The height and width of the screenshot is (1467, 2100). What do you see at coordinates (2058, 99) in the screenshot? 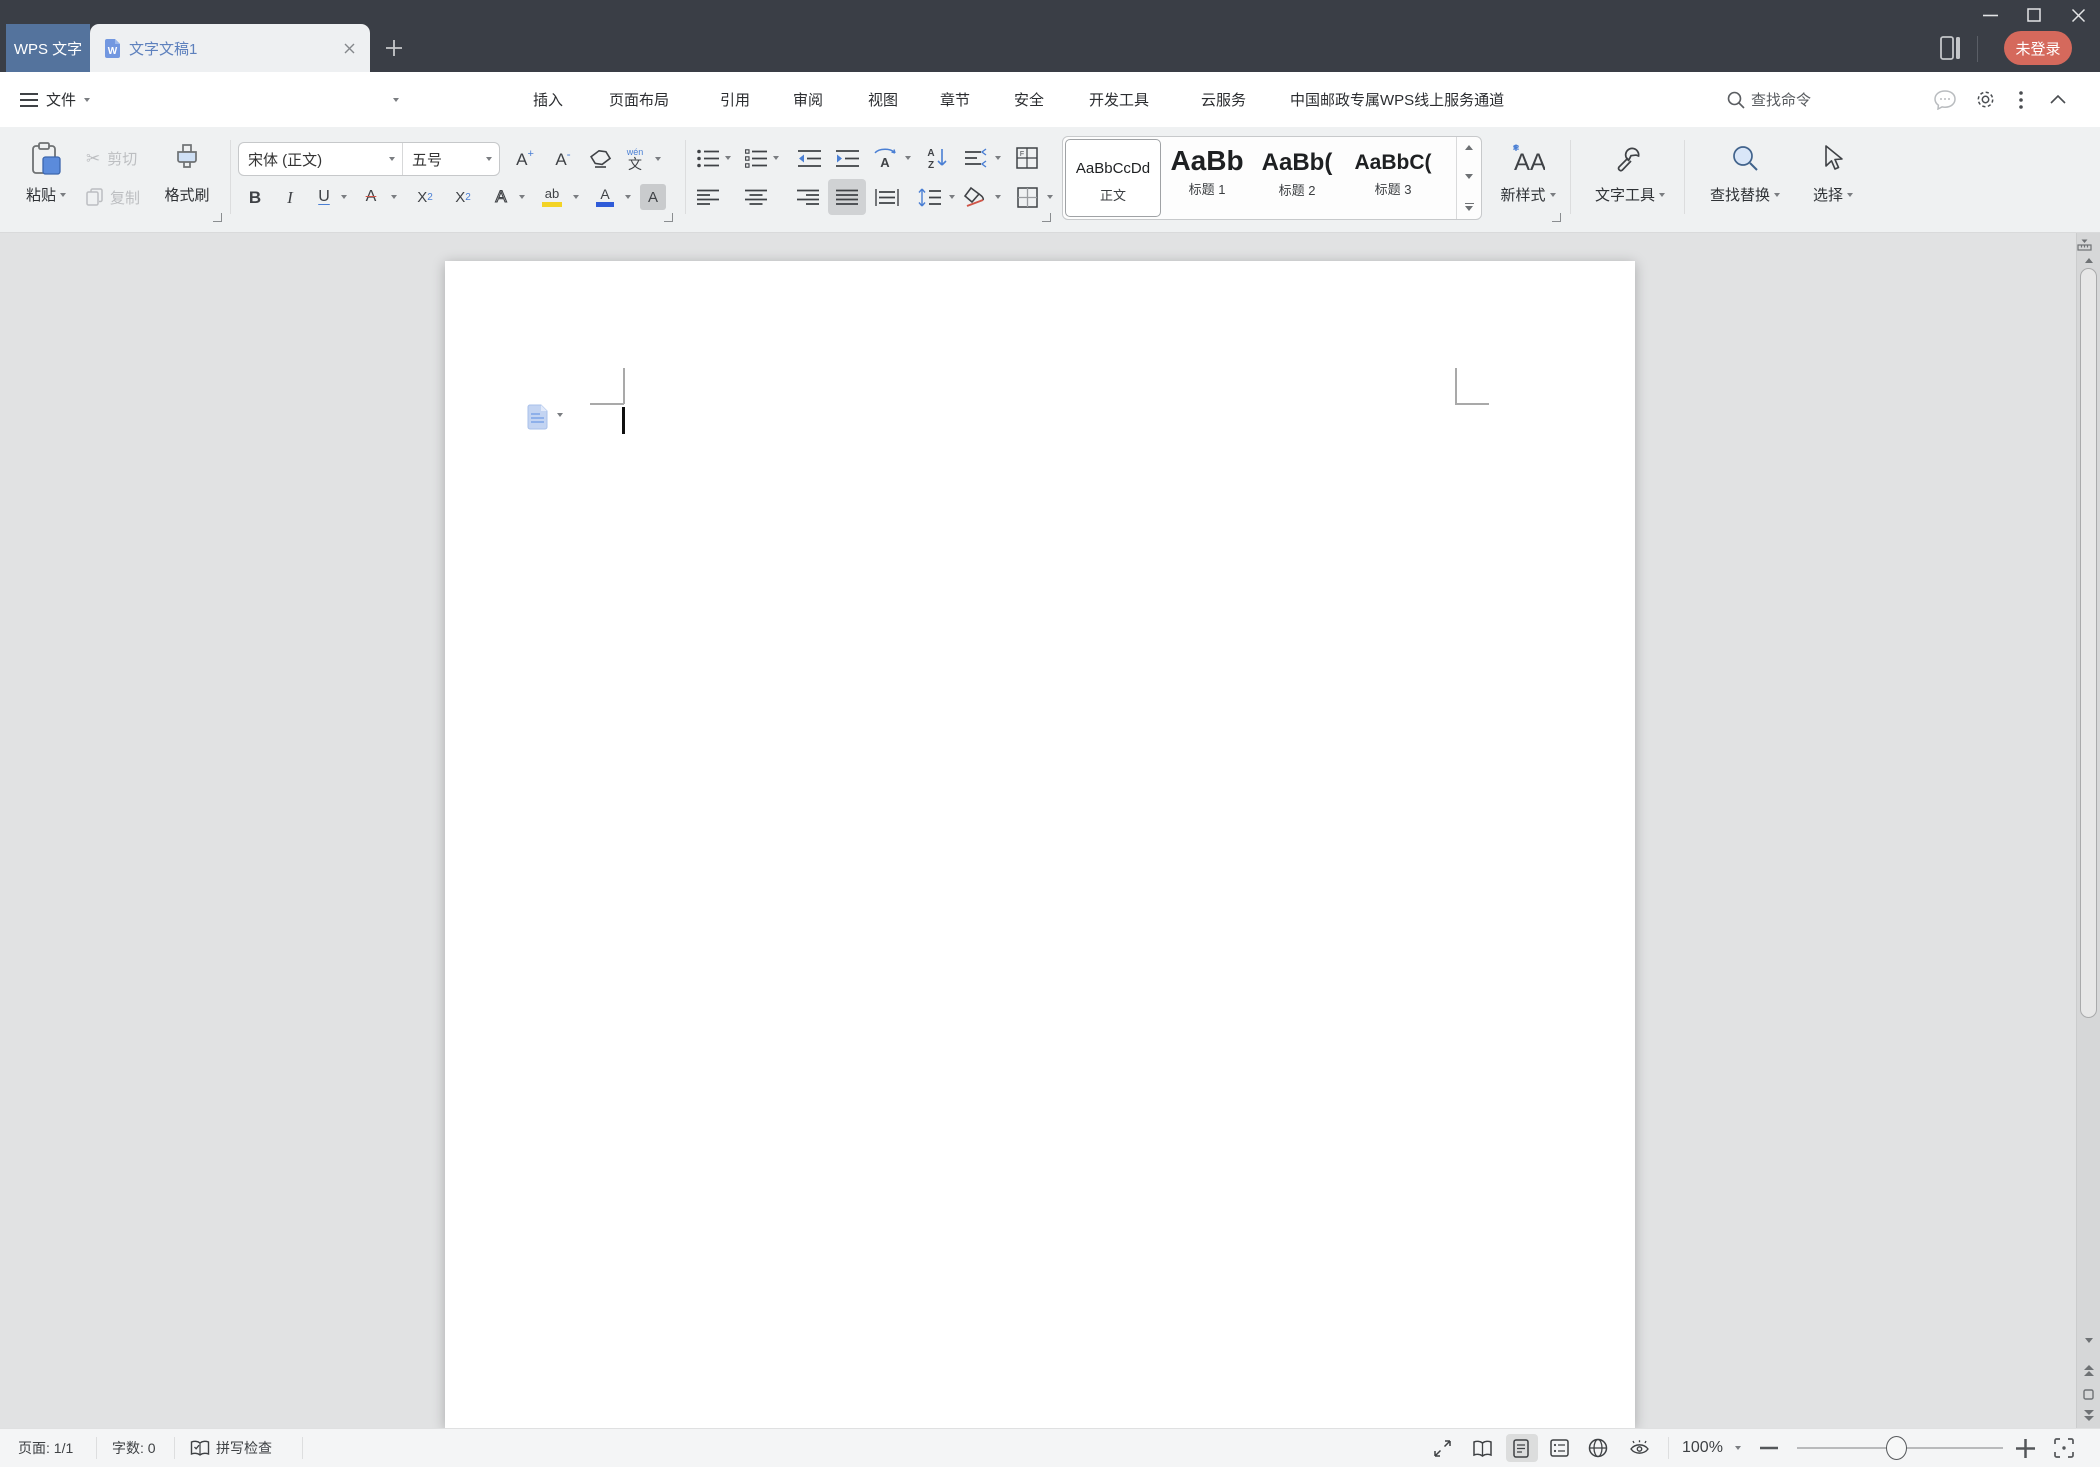
I see `collapse-ribbon-icon` at bounding box center [2058, 99].